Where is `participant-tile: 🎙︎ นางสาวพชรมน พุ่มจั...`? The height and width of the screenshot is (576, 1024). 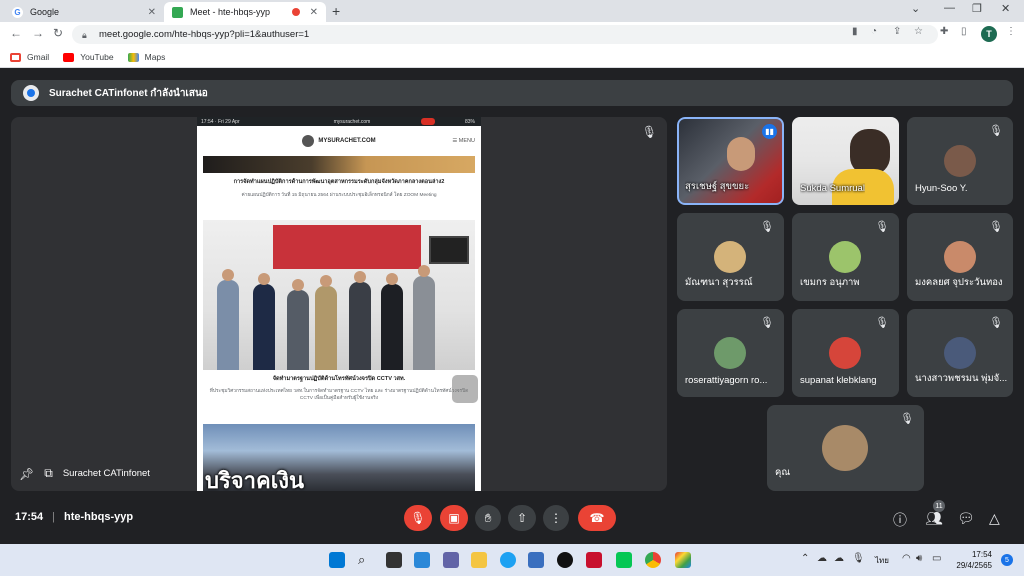
participant-tile: 🎙︎ นางสาวพชรมน พุ่มจั... is located at coordinates (960, 353).